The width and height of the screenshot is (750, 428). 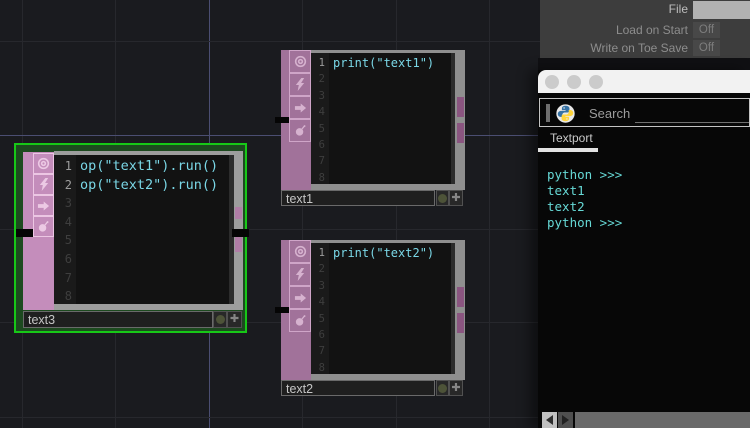 What do you see at coordinates (149, 184) in the screenshot?
I see `code-line: op("text2").run()` at bounding box center [149, 184].